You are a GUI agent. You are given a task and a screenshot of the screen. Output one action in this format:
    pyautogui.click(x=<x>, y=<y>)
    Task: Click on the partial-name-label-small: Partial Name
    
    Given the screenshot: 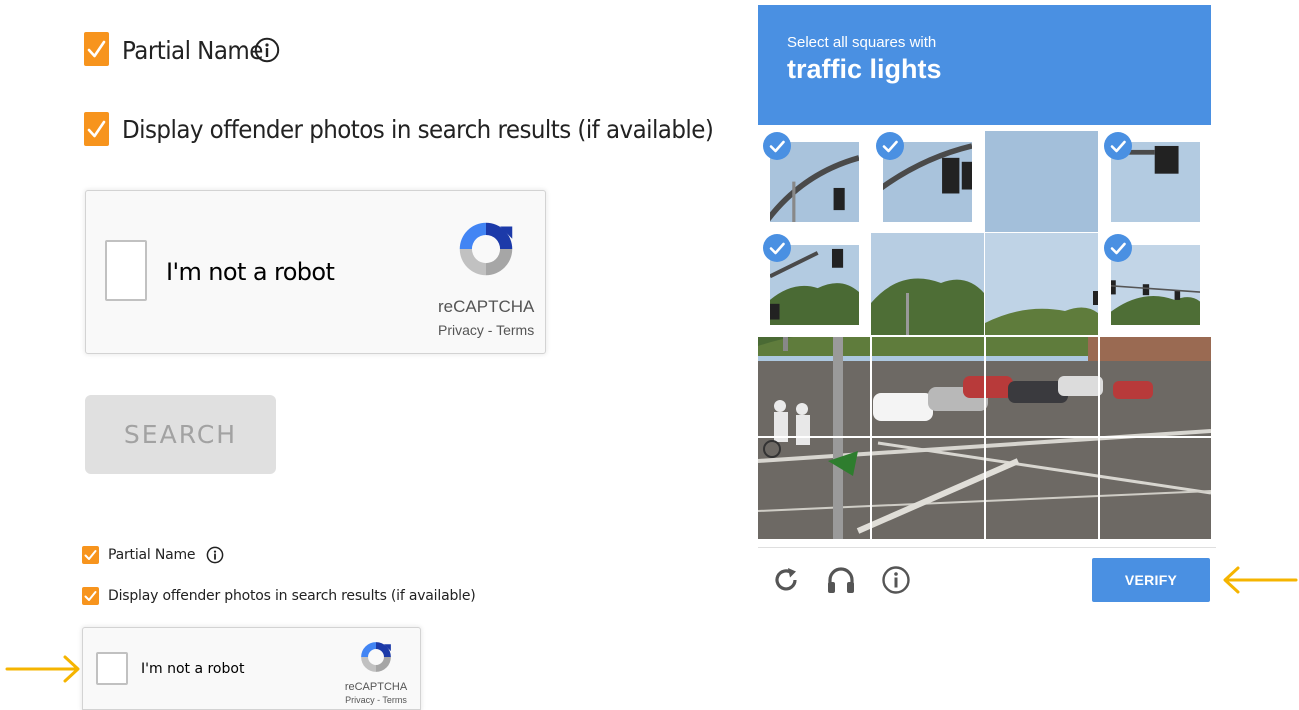 What is the action you would take?
    pyautogui.click(x=152, y=555)
    